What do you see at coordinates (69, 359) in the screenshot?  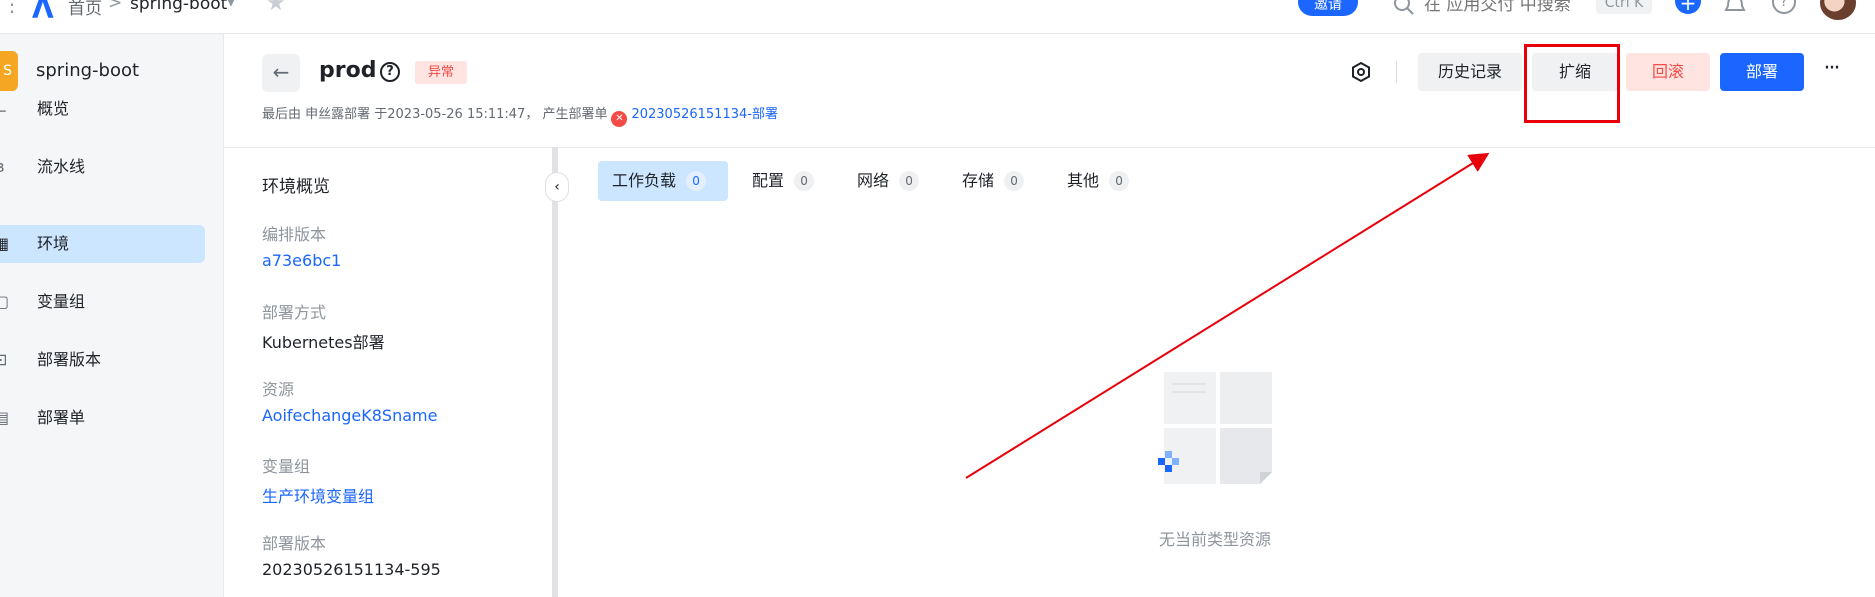 I see `sidebar-item-label: 部署版本` at bounding box center [69, 359].